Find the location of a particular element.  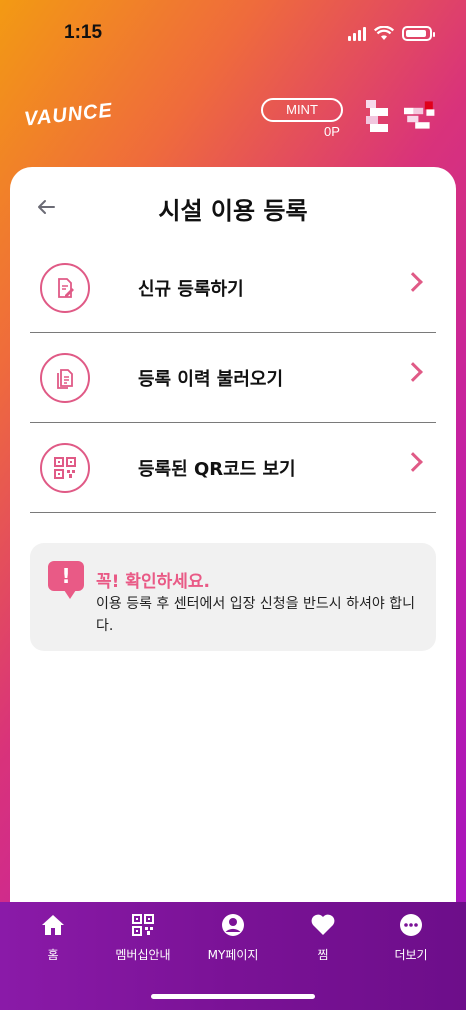

vaunce-logo: VAUNCE is located at coordinates (68, 115).